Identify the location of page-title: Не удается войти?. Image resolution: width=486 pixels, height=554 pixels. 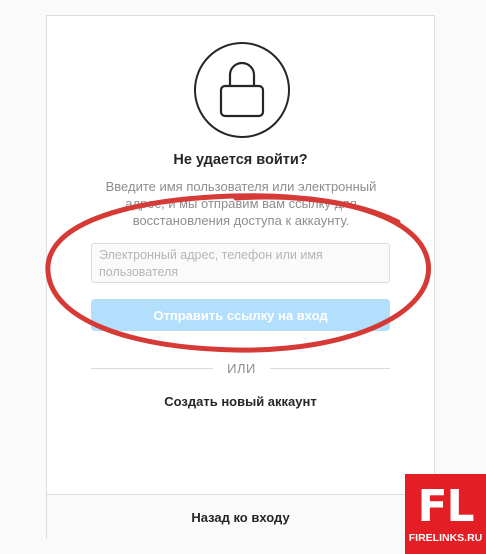
(240, 160).